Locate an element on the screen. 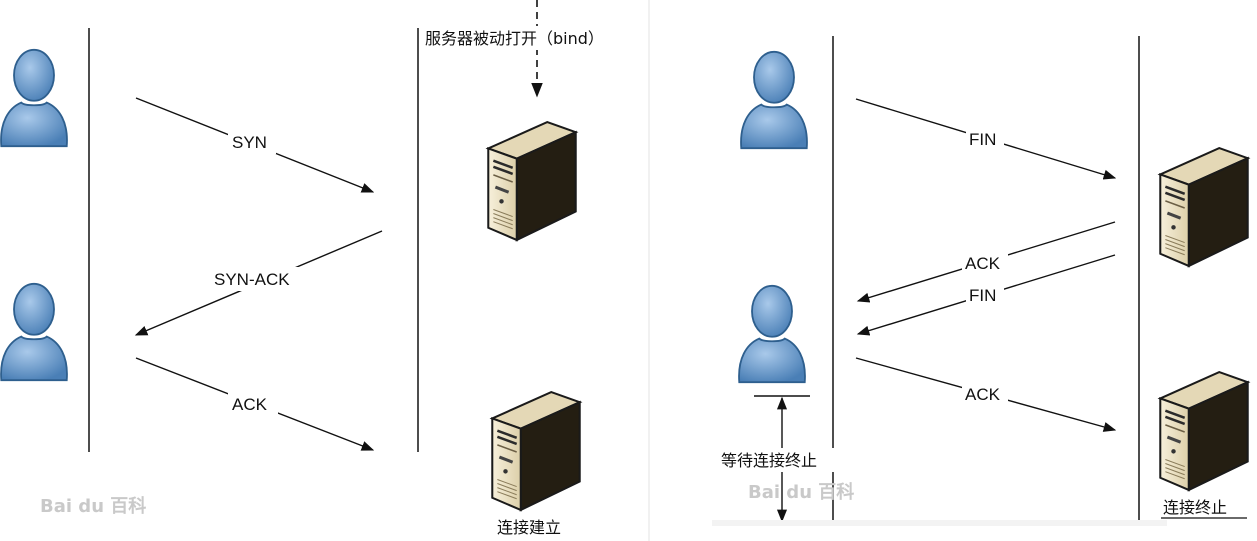 This screenshot has height=541, width=1257. connection-terminated-caption: 连接终止 is located at coordinates (1195, 507).